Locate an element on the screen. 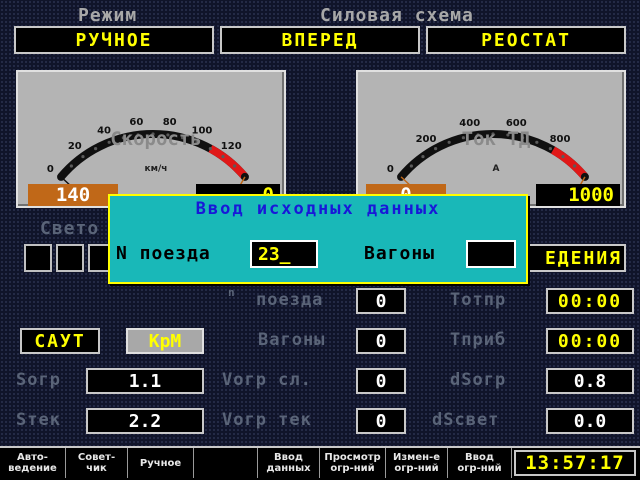 Image resolution: width=640 pixels, height=480 pixels. departure-time-label: Тотпр is located at coordinates (478, 300).